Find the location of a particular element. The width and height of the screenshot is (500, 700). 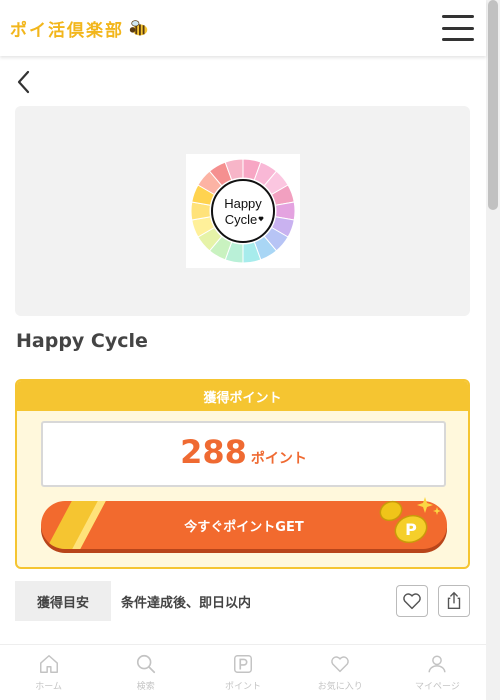

app-title: Happy Cycle is located at coordinates (82, 341).